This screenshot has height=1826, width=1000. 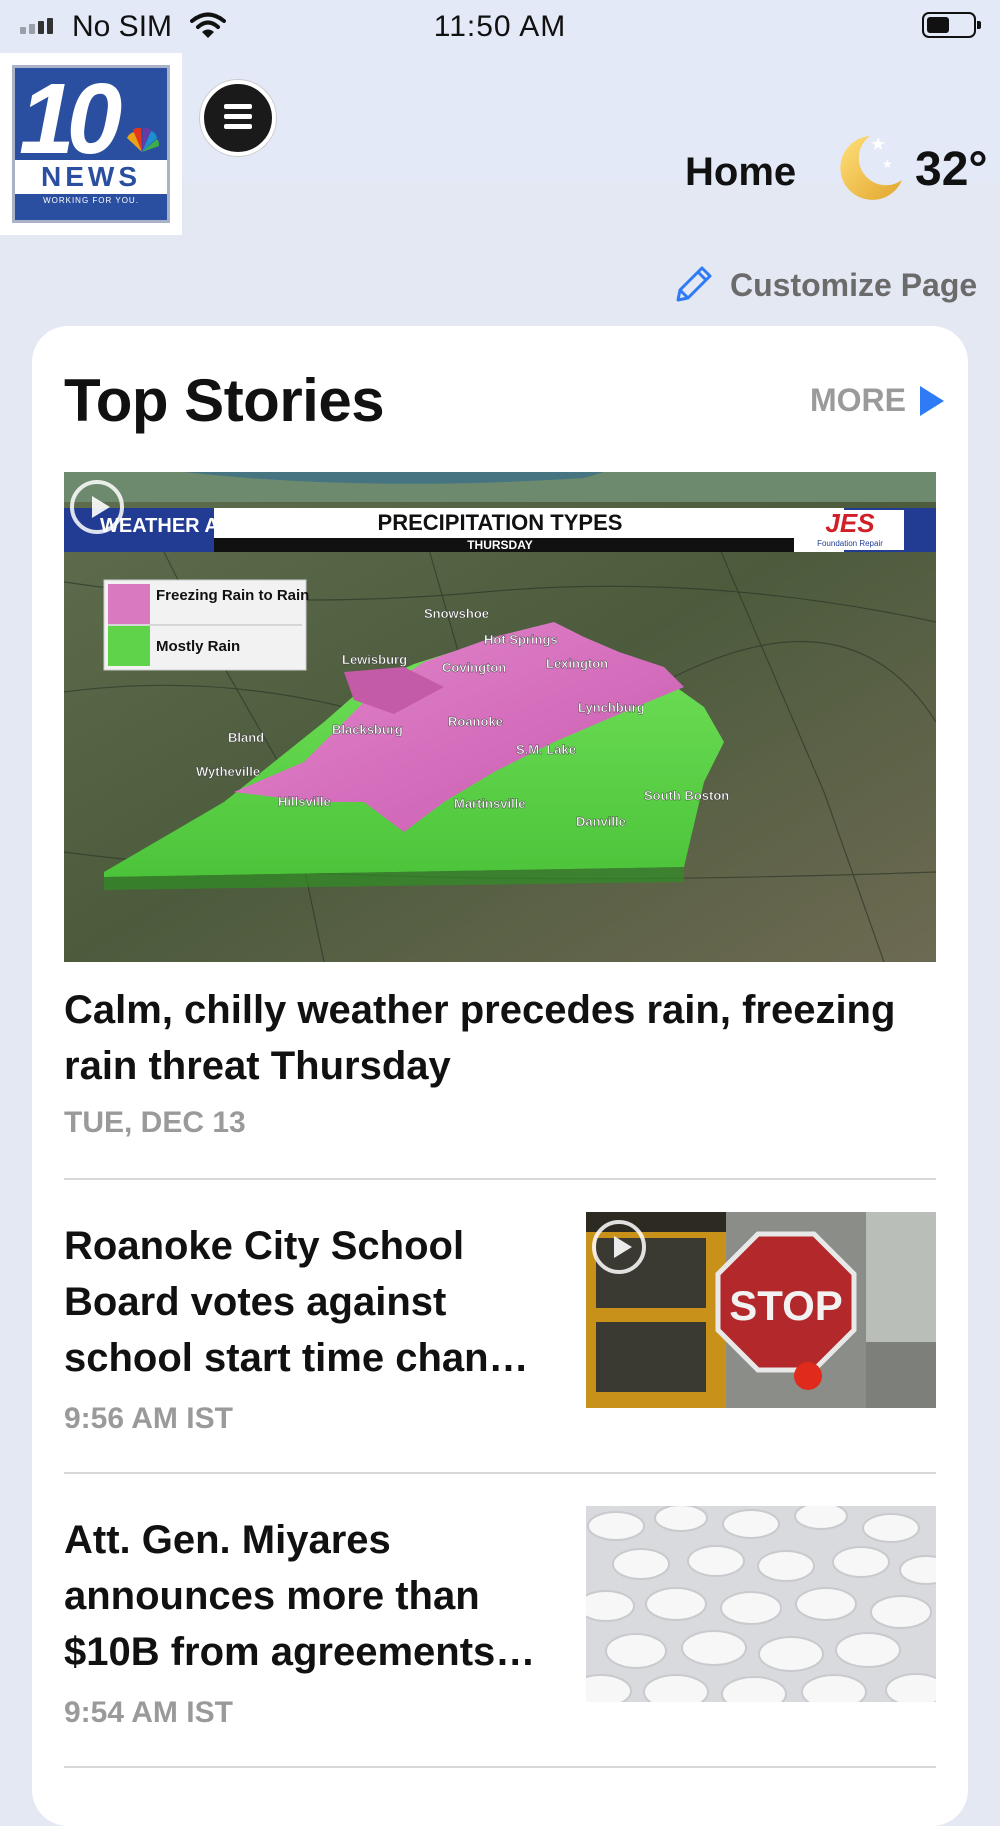 I want to click on map-label: Covington, so click(x=474, y=667).